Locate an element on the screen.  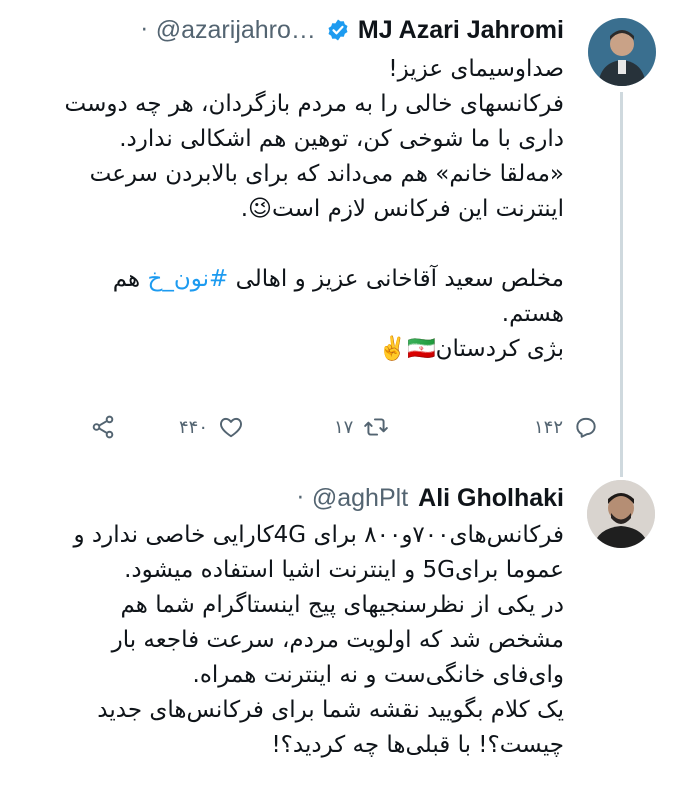
tweet-line: صداوسیمای عزیز! is located at coordinates (476, 69).